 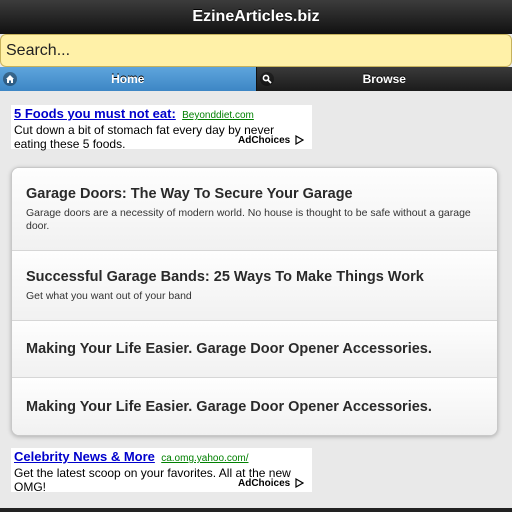 I want to click on ad-title-link: Celebrity News & More, so click(x=84, y=456).